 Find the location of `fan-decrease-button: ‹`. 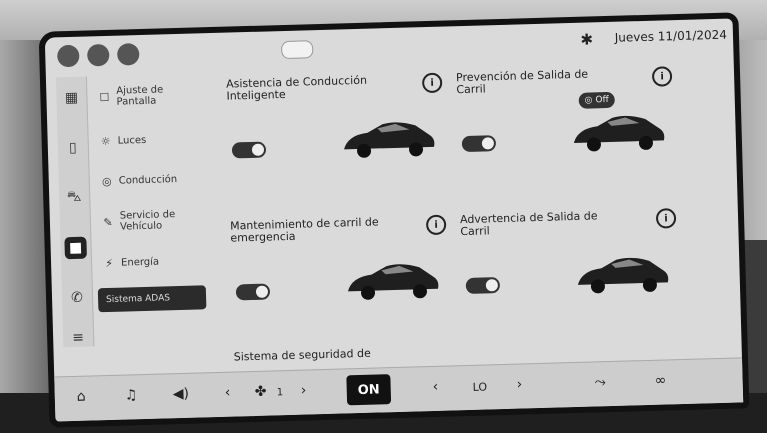

fan-decrease-button: ‹ is located at coordinates (228, 393).